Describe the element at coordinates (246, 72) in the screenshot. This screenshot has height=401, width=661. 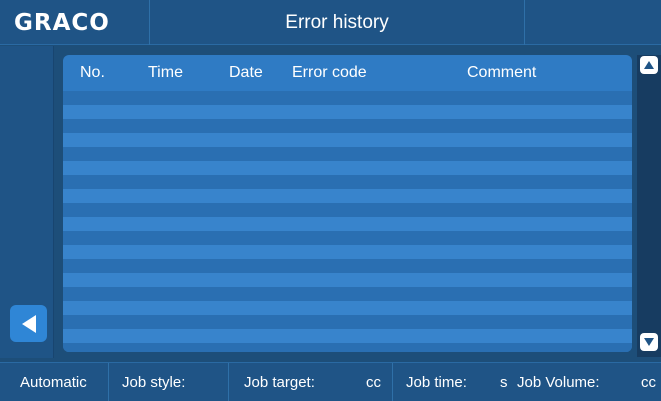
I see `column-header-date: Date` at that location.